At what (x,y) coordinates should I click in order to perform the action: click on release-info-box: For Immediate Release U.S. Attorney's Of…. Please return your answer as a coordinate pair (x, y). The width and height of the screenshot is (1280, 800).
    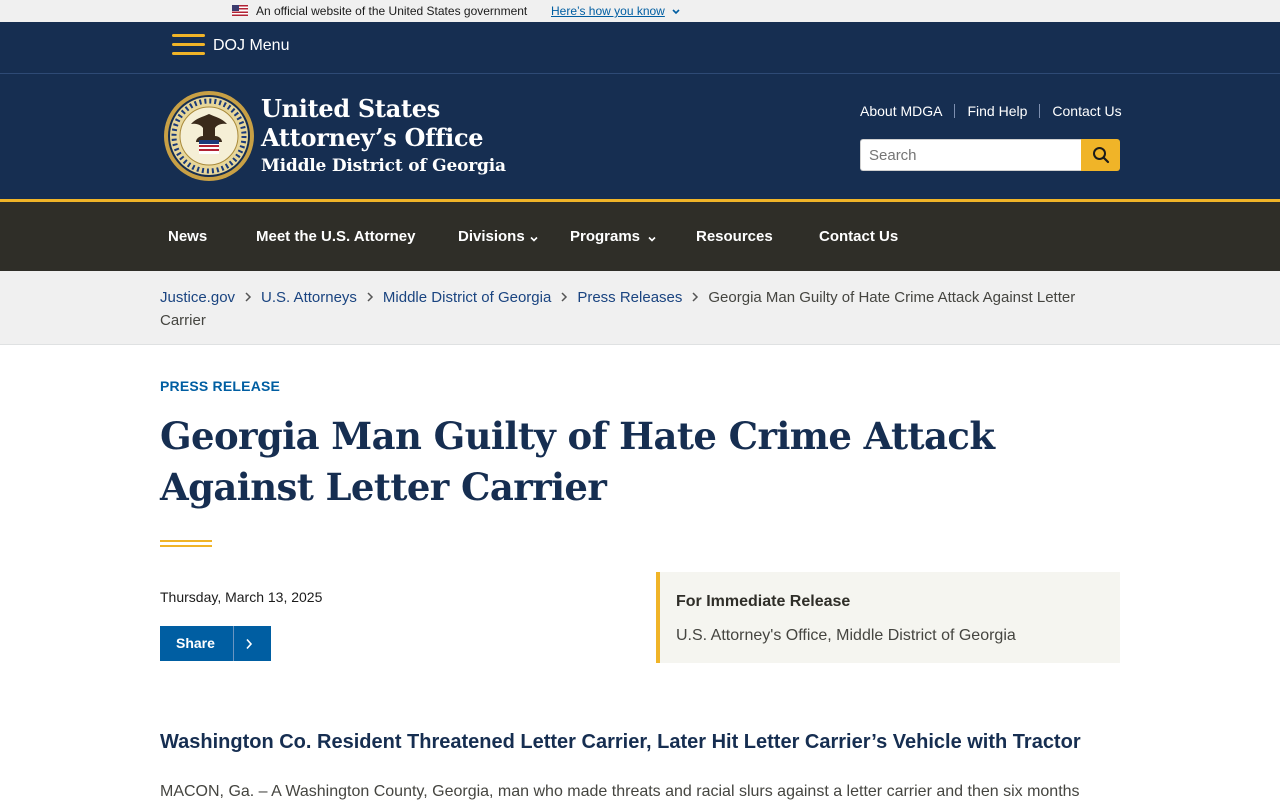
    Looking at the image, I should click on (888, 617).